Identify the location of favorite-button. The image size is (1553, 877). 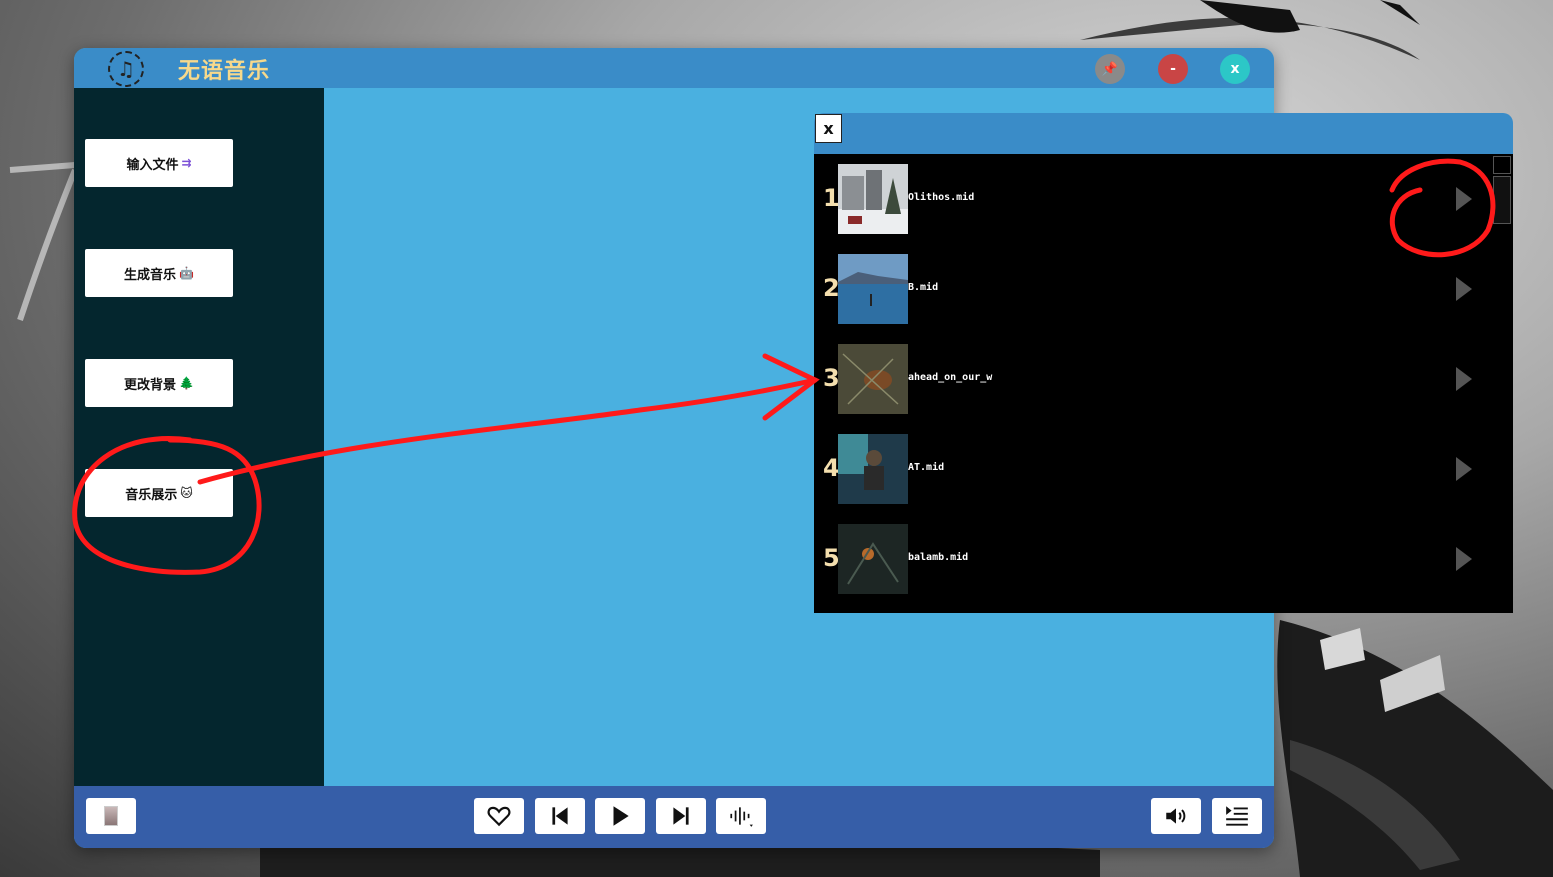
(499, 816).